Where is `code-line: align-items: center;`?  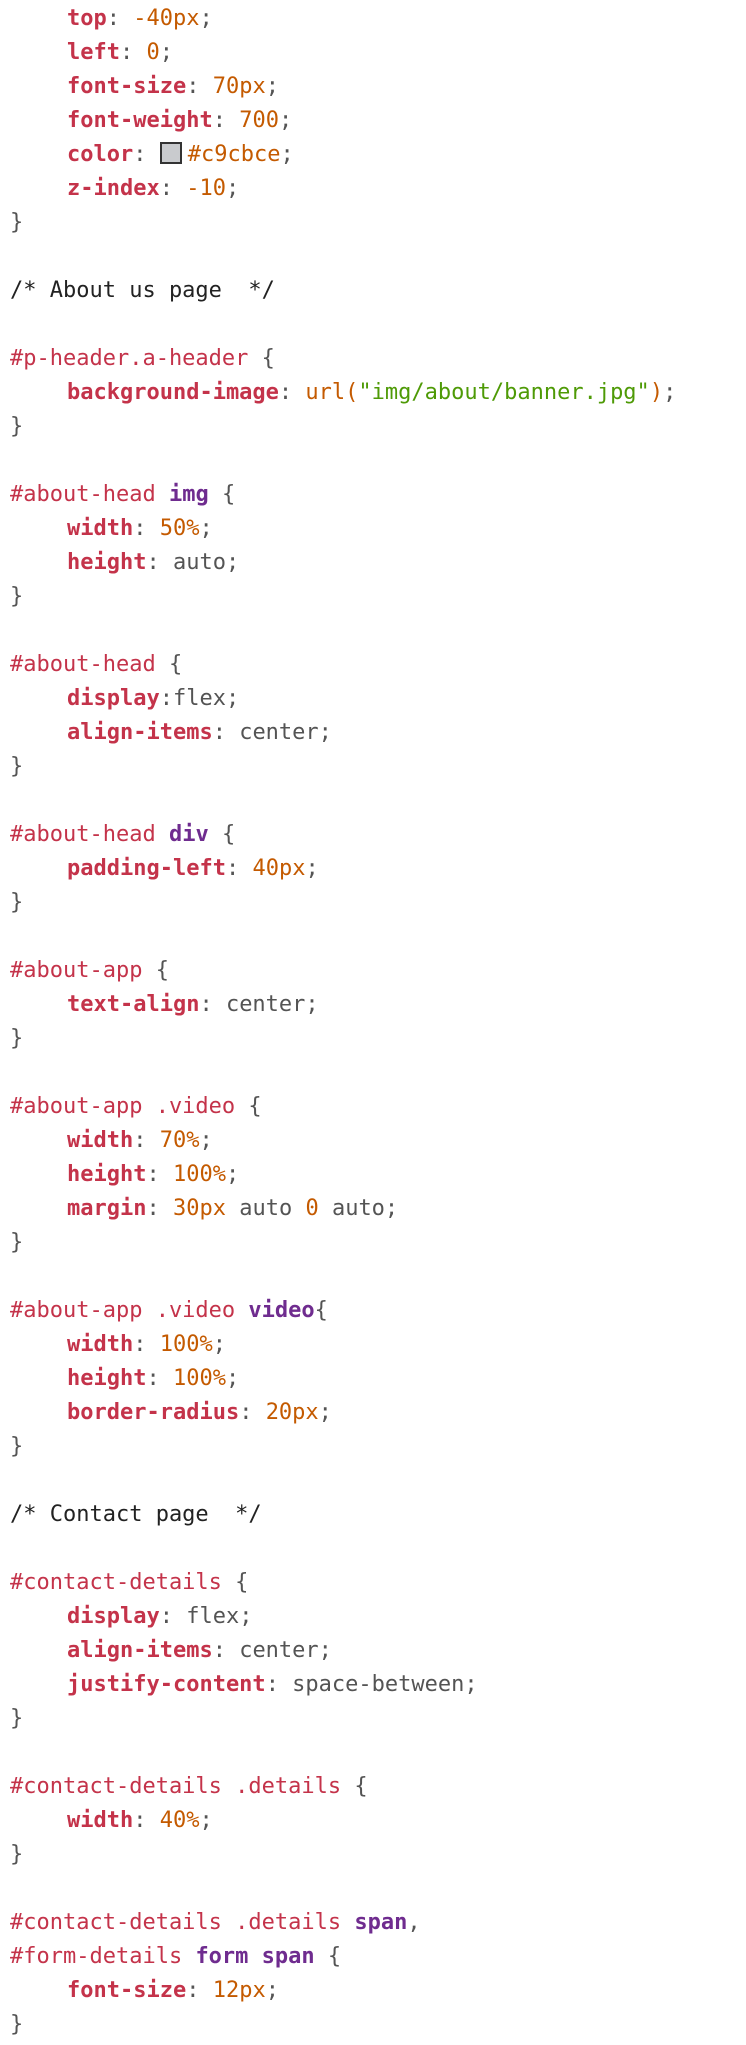 code-line: align-items: center; is located at coordinates (373, 1651).